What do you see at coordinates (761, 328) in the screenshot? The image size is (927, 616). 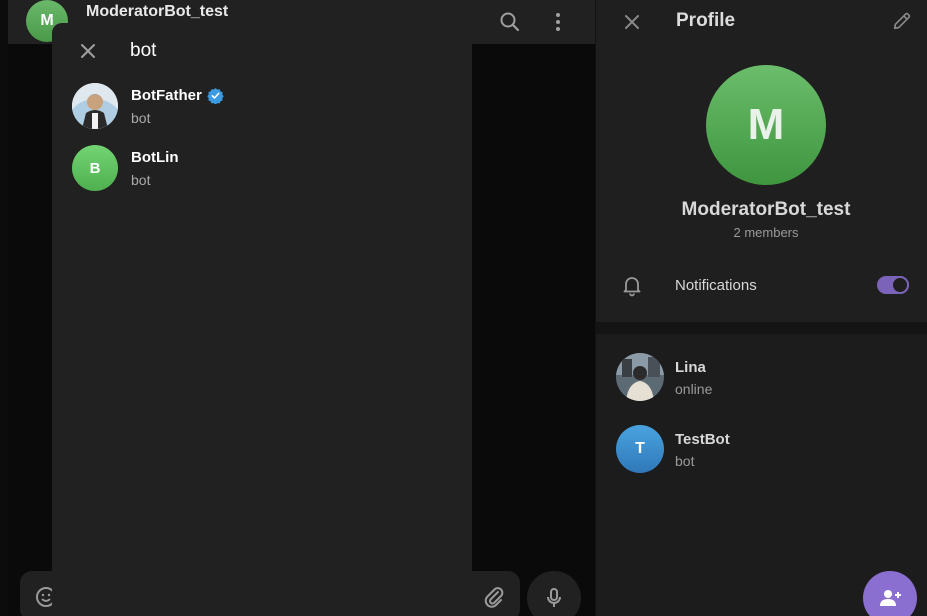 I see `section-divider` at bounding box center [761, 328].